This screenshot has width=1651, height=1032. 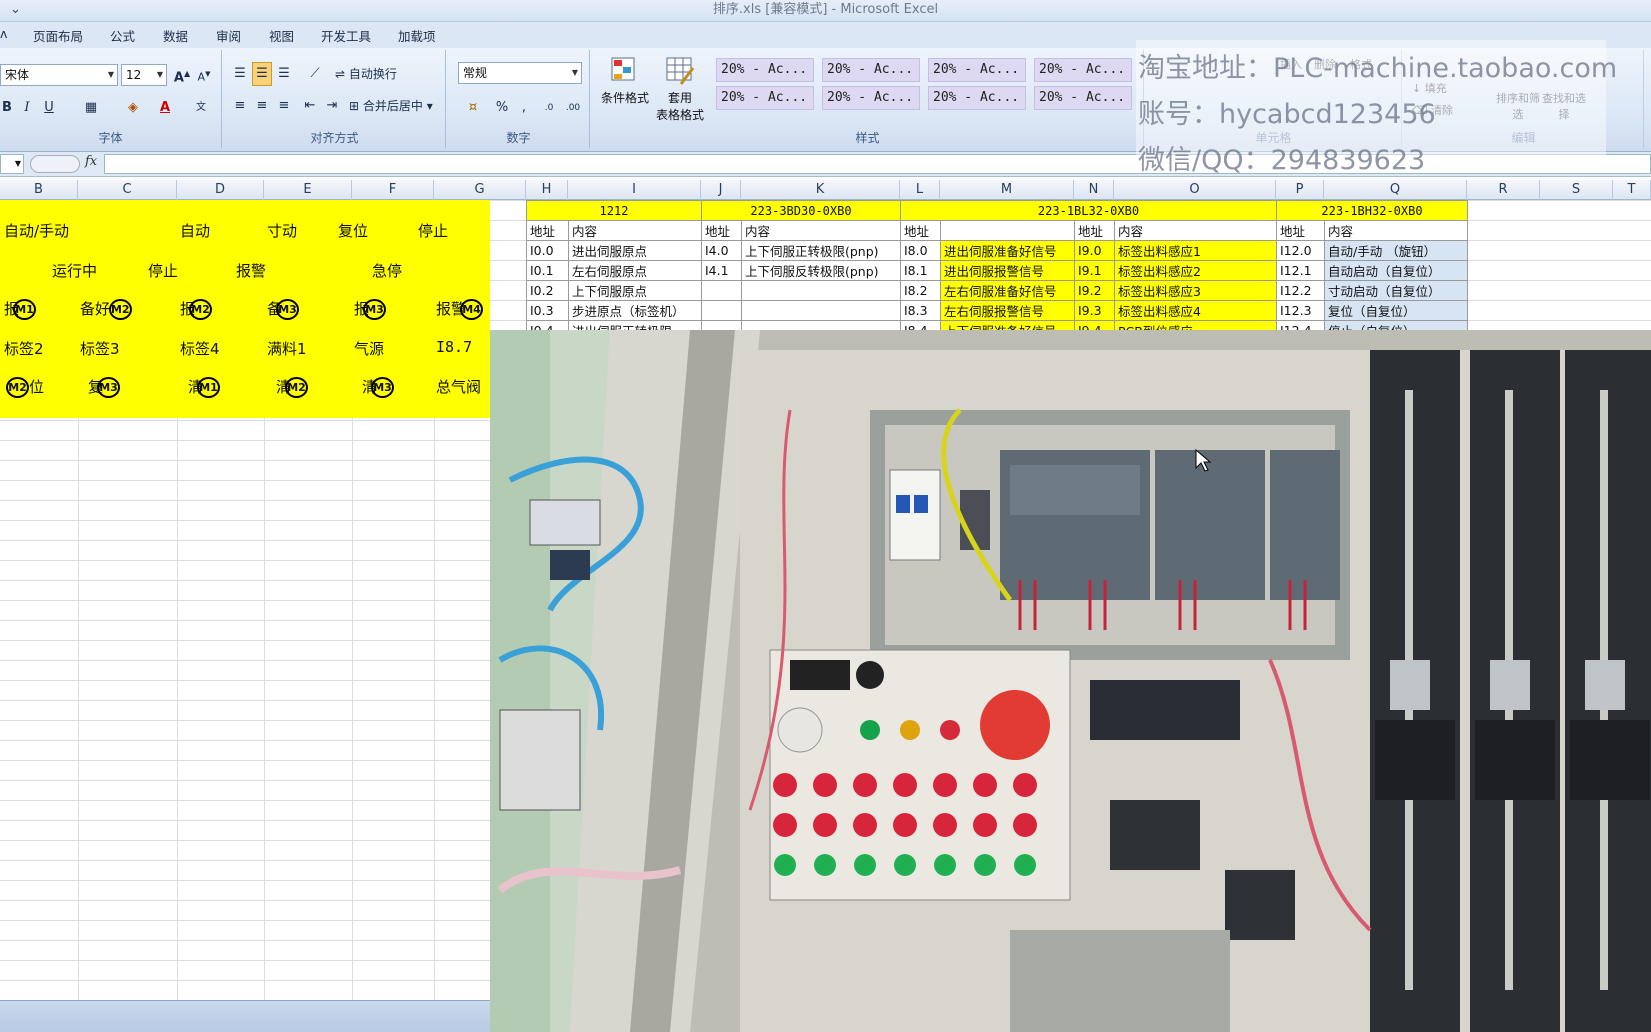 I want to click on sheet-tab-bar, so click(x=245, y=1016).